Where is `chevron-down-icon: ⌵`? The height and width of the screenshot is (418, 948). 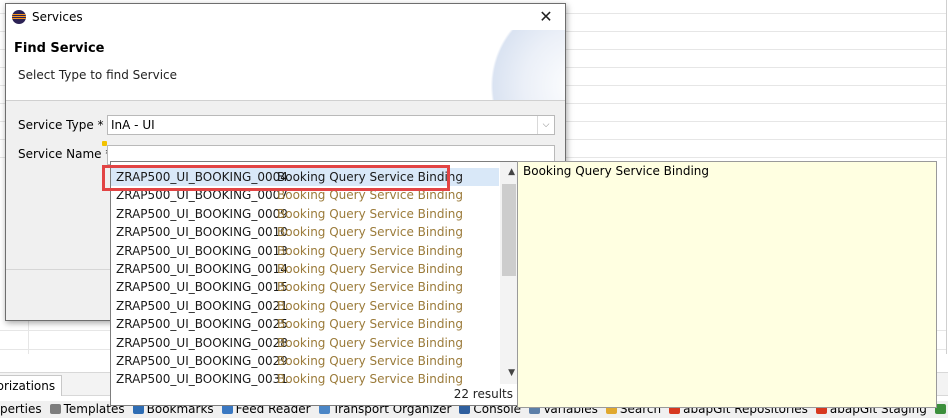 chevron-down-icon: ⌵ is located at coordinates (545, 125).